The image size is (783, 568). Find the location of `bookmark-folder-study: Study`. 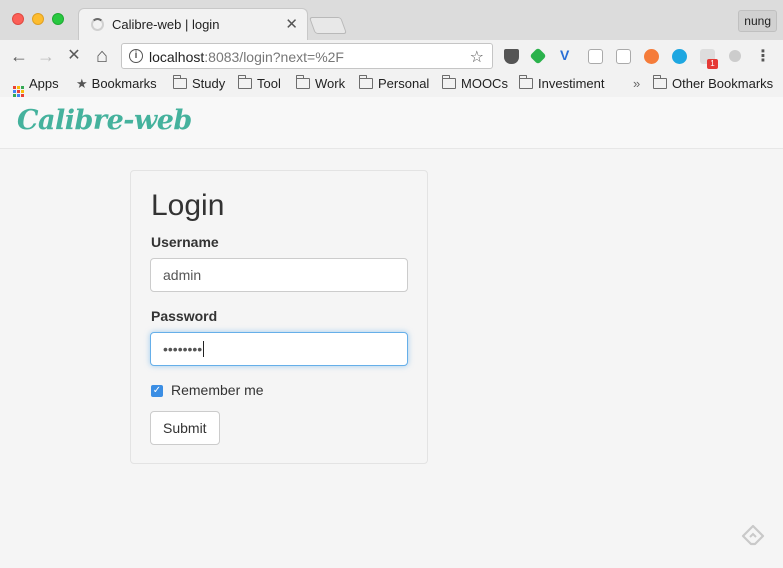

bookmark-folder-study: Study is located at coordinates (199, 83).